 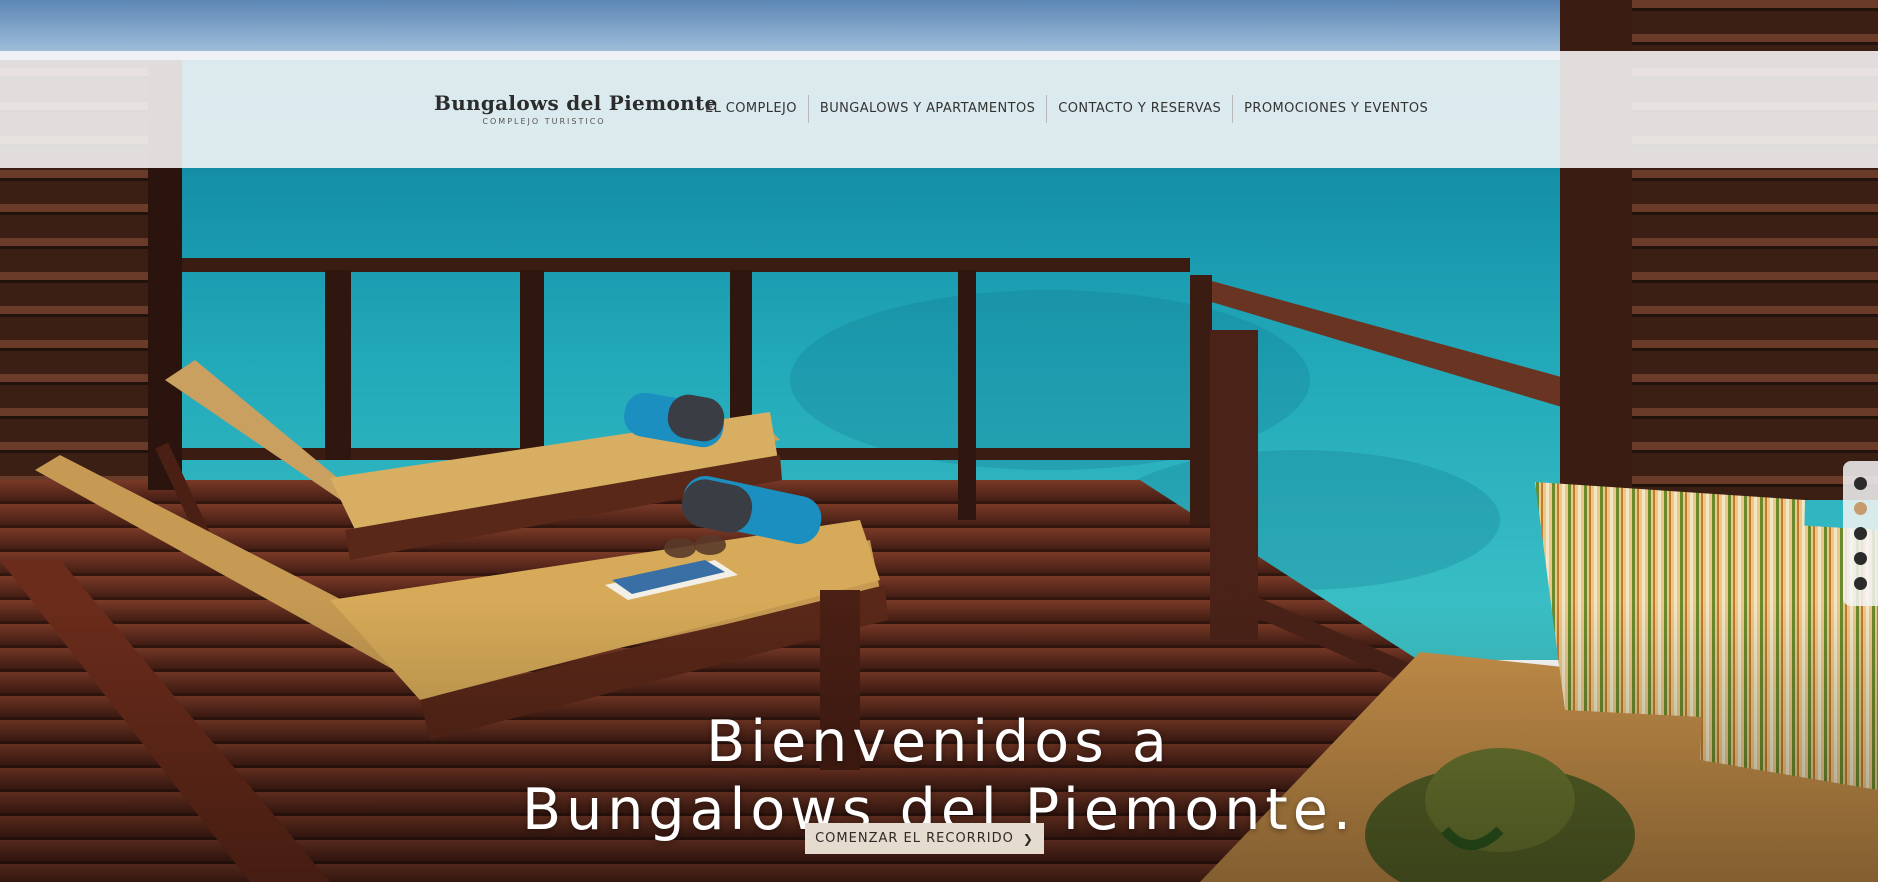 I want to click on nav-item-bungalows-apartamentos: BUNGALOWS Y APARTAMENTOS, so click(x=927, y=109).